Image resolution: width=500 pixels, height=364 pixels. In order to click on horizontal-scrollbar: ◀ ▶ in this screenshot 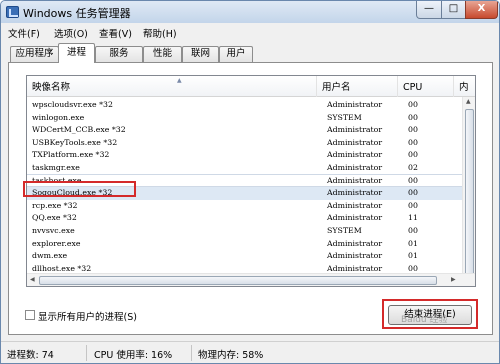, I will do `click(251, 279)`.